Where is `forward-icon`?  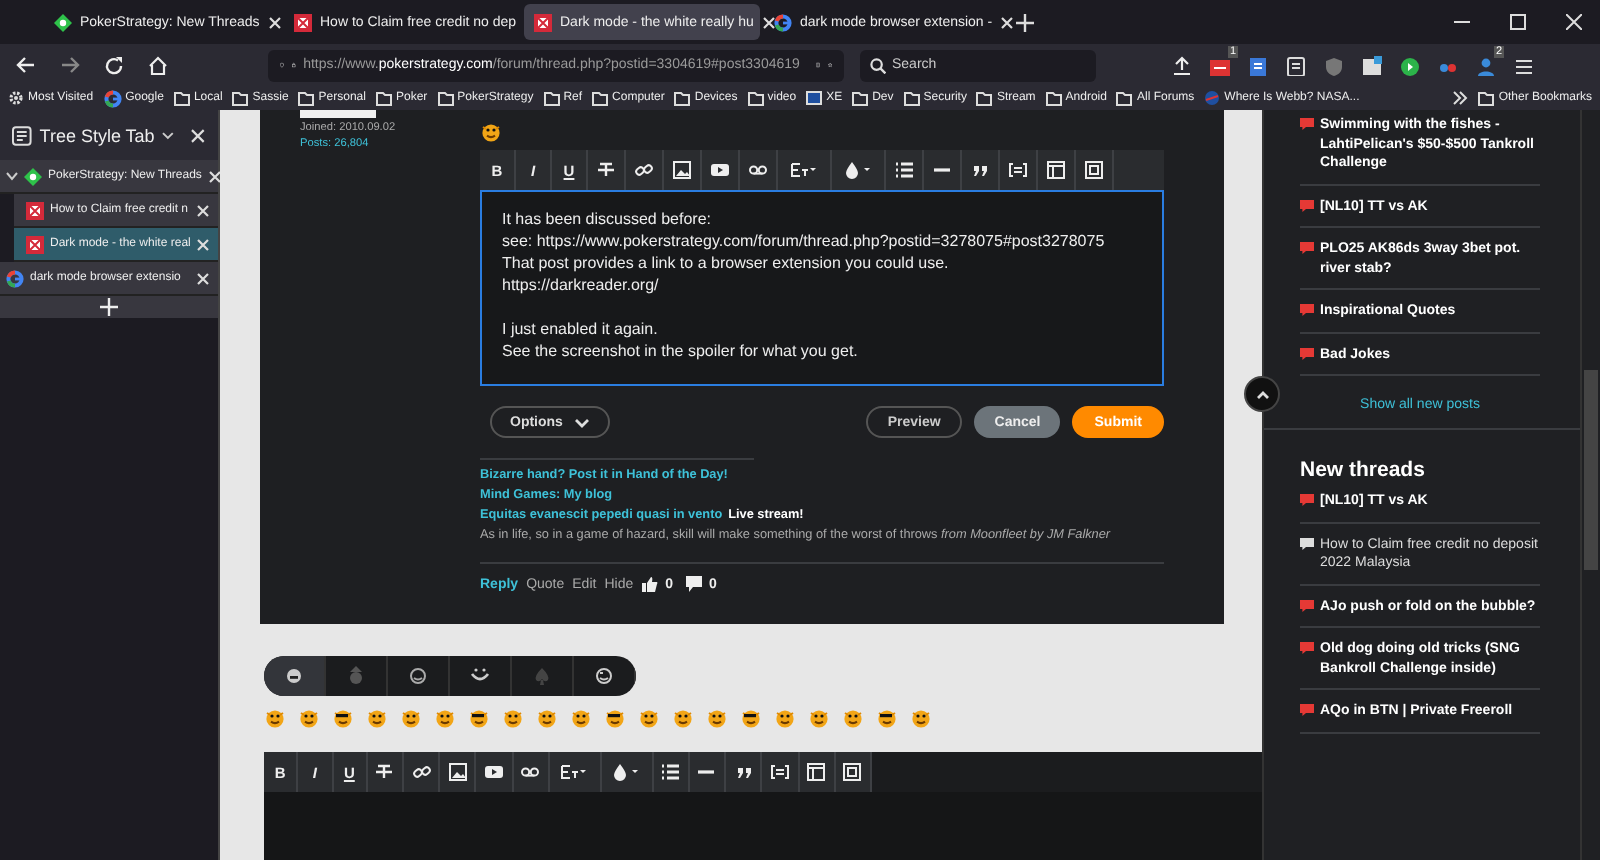 forward-icon is located at coordinates (70, 65).